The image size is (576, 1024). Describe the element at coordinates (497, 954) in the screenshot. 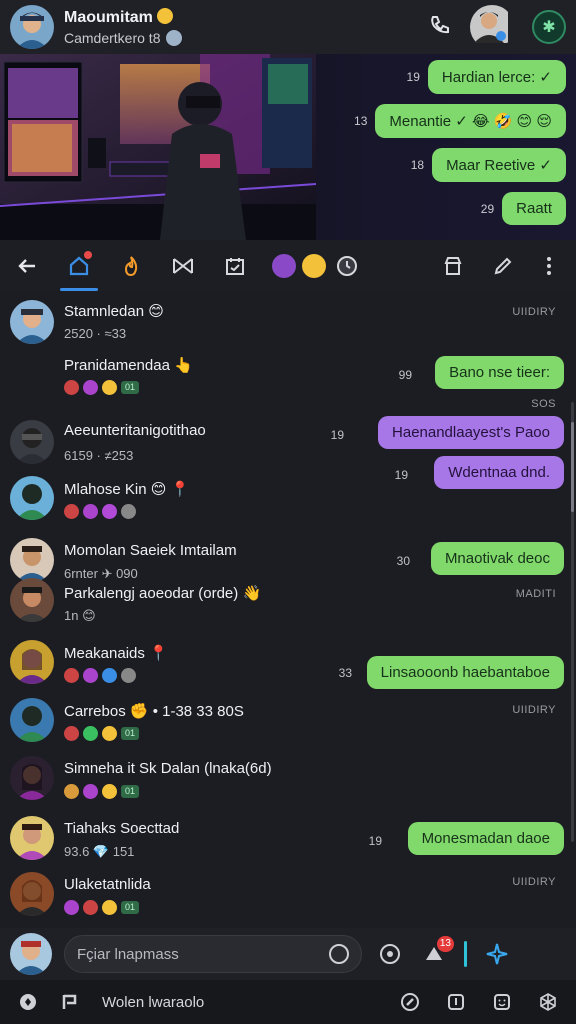

I see `sparkle-icon` at that location.